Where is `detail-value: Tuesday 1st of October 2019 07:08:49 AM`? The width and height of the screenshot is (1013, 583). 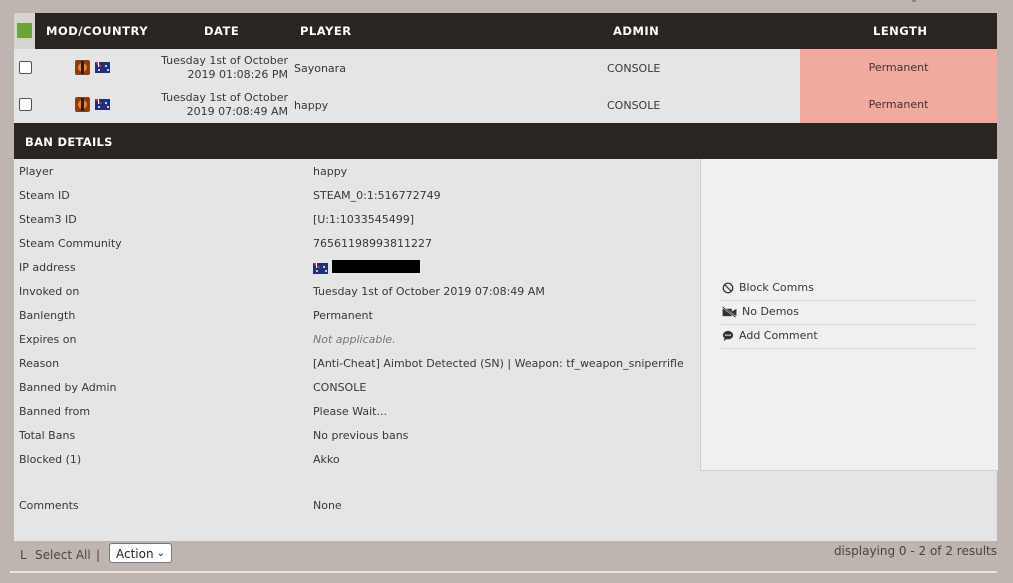 detail-value: Tuesday 1st of October 2019 07:08:49 AM is located at coordinates (429, 291).